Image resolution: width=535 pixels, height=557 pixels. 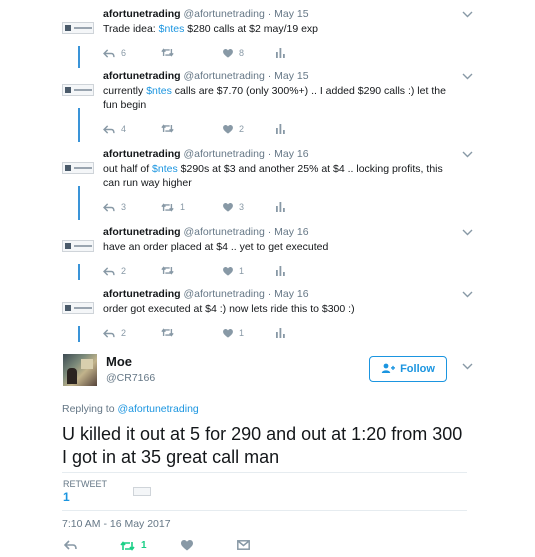 What do you see at coordinates (125, 105) in the screenshot?
I see `text-segment: fun begin` at bounding box center [125, 105].